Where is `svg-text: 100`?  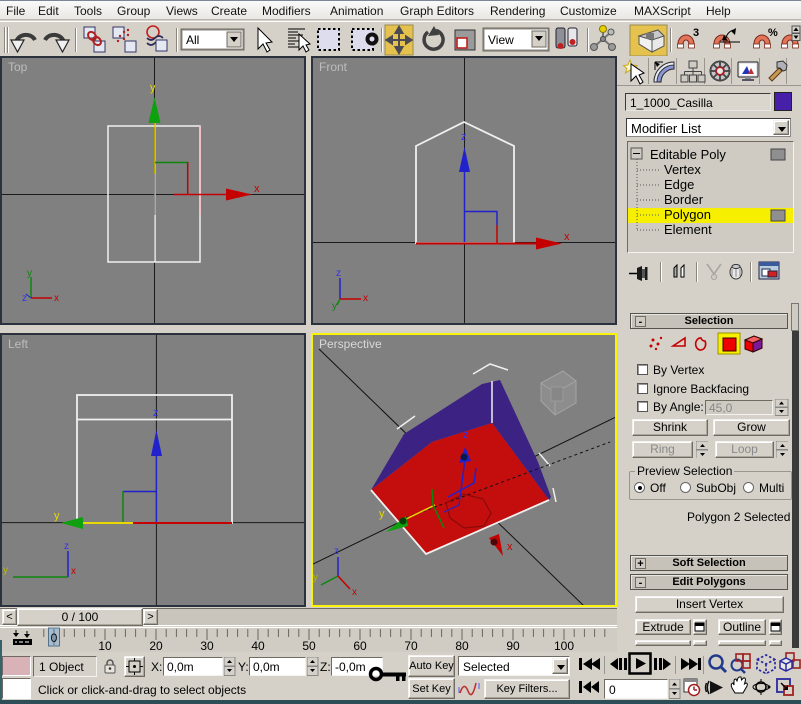
svg-text: 100 is located at coordinates (564, 645).